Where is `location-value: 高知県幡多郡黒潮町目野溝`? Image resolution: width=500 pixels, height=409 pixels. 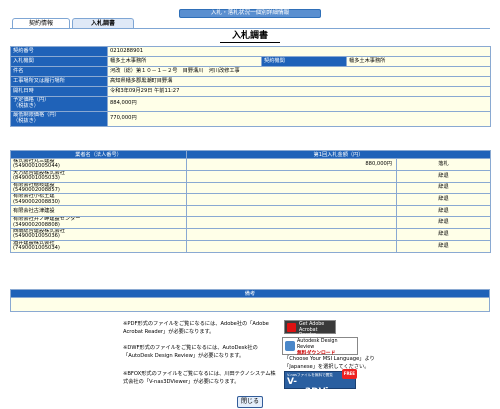
location-value: 高知県幡多郡黒潮町目野溝 is located at coordinates (299, 81).